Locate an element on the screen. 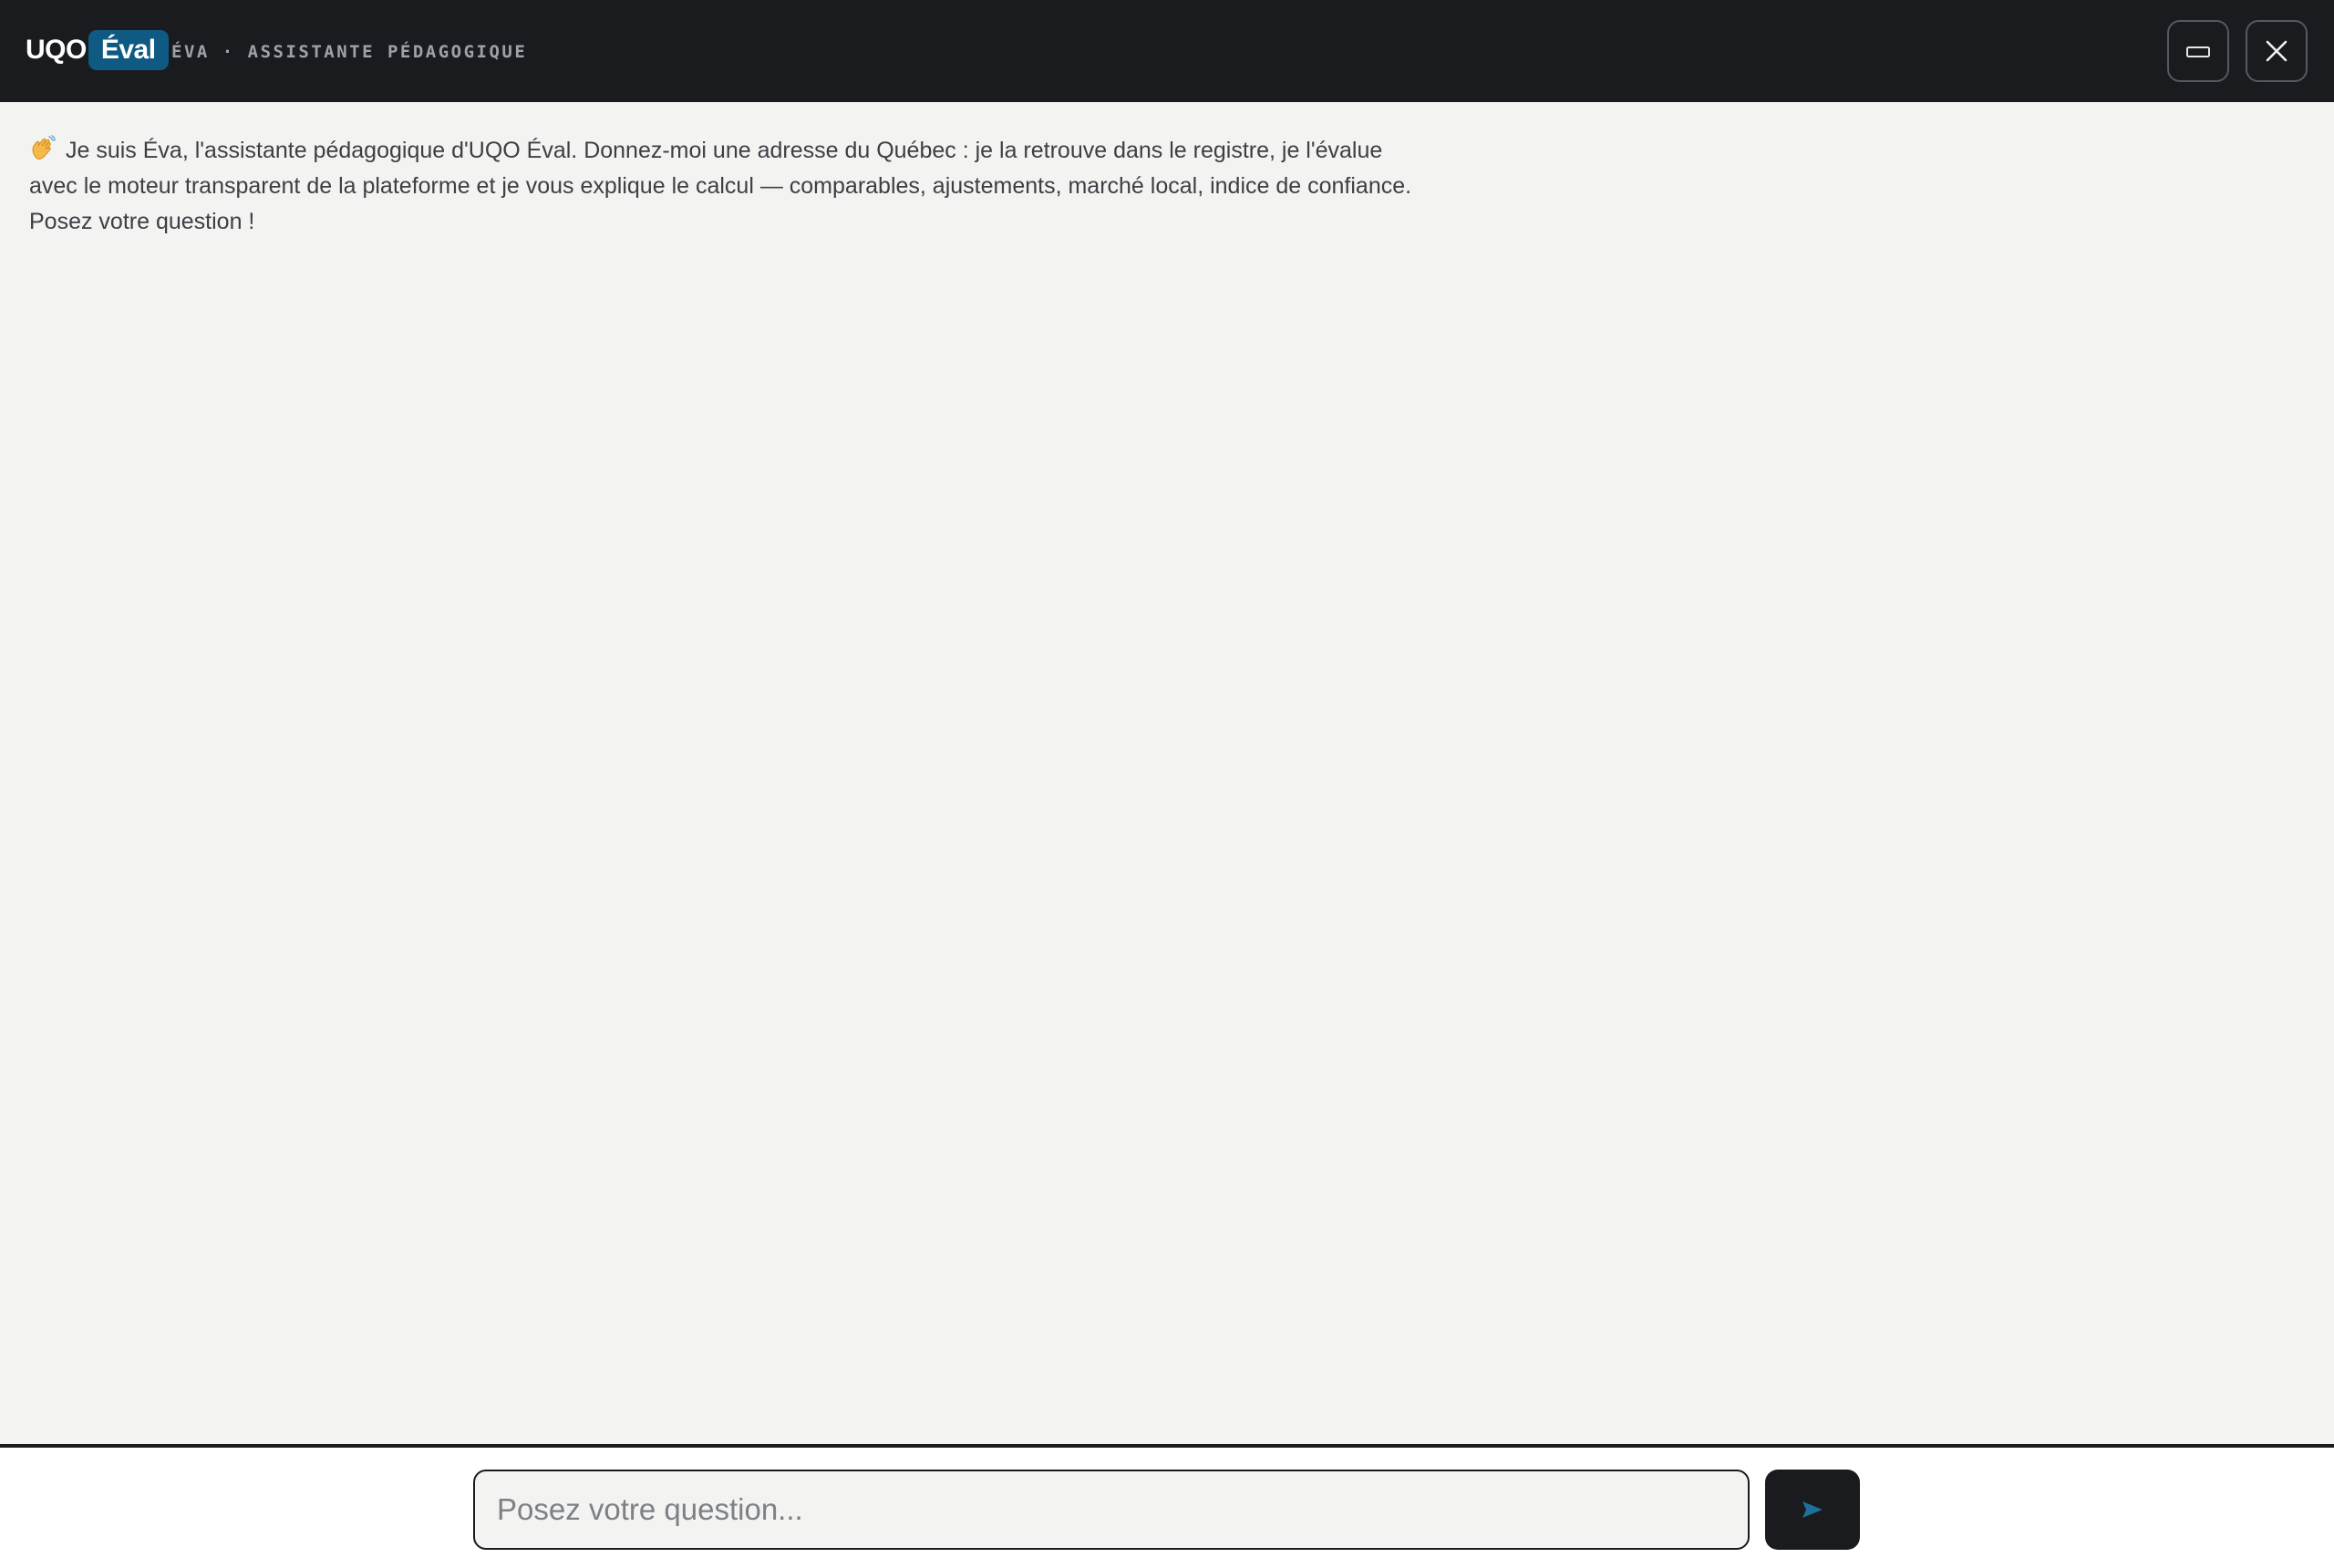 Image resolution: width=2334 pixels, height=1568 pixels. logo-text: UQO is located at coordinates (56, 50).